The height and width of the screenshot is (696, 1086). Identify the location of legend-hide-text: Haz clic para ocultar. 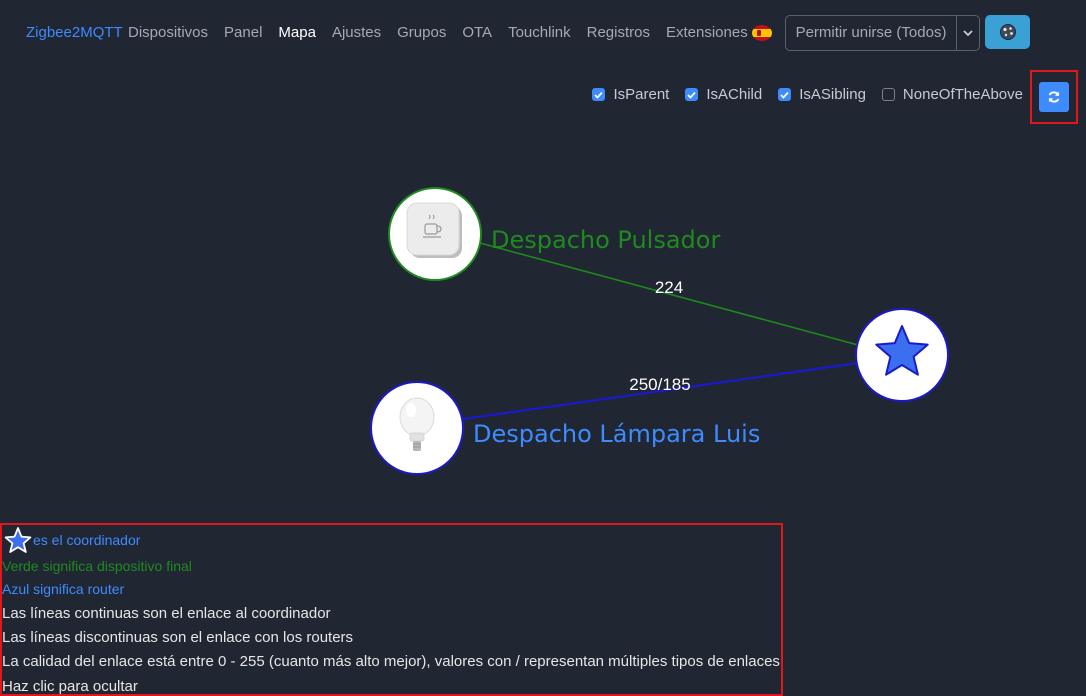
(70, 686).